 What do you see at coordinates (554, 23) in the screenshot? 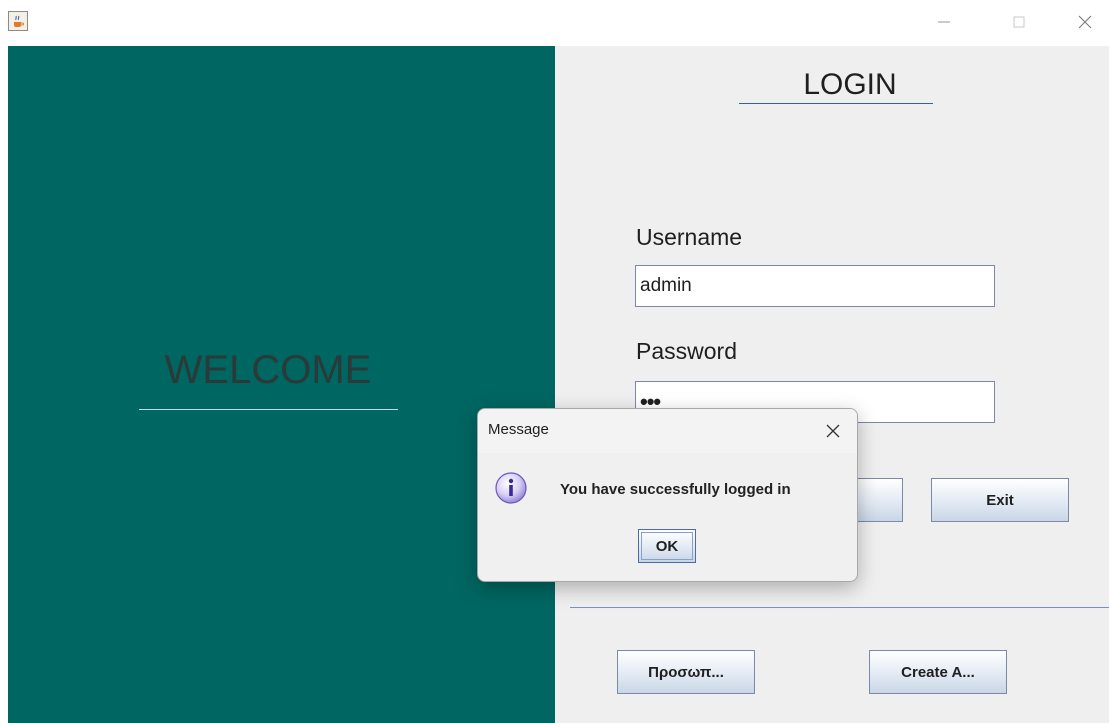
I see `window-titlebar` at bounding box center [554, 23].